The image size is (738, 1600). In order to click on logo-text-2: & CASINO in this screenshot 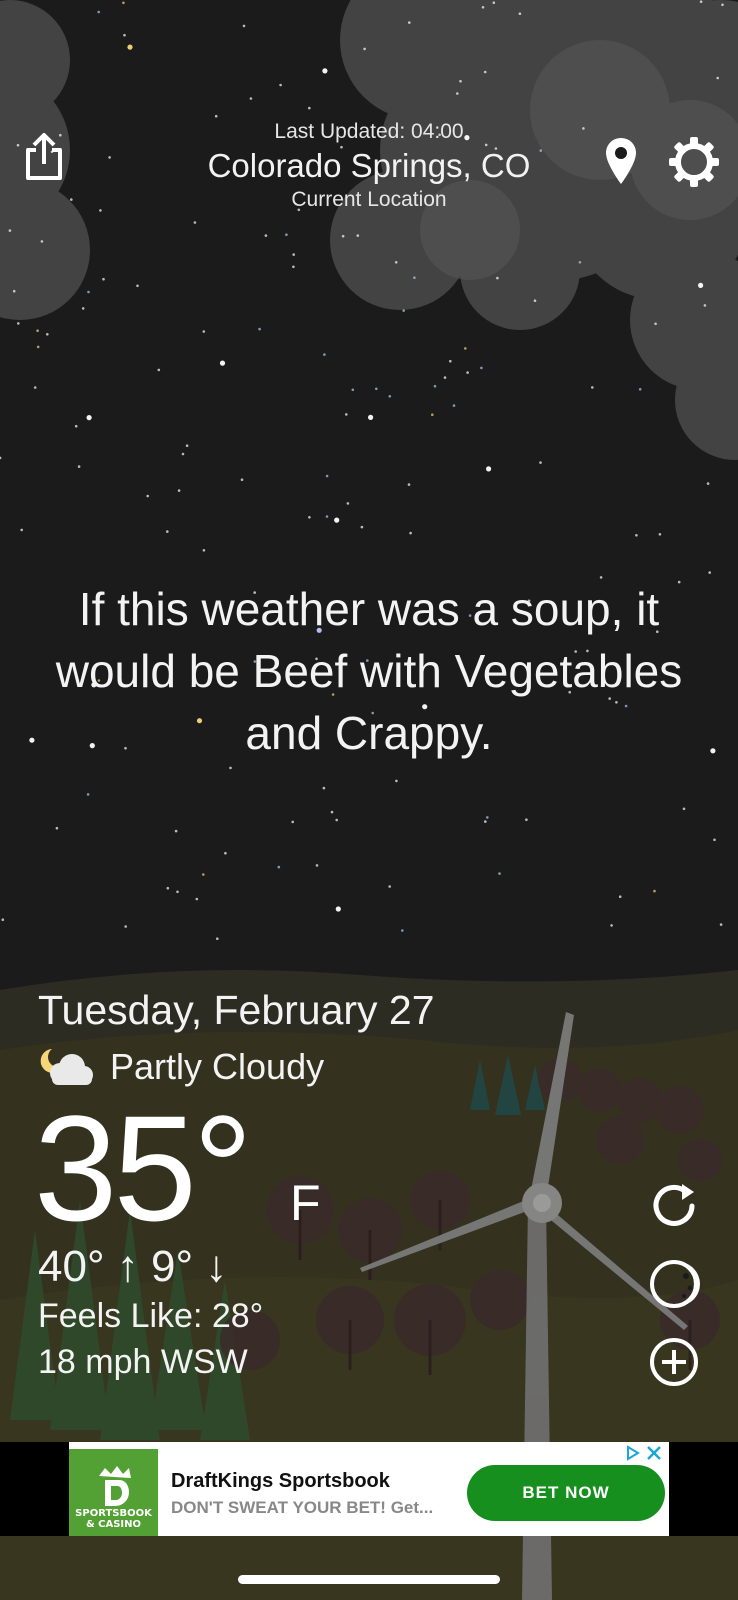, I will do `click(113, 1524)`.